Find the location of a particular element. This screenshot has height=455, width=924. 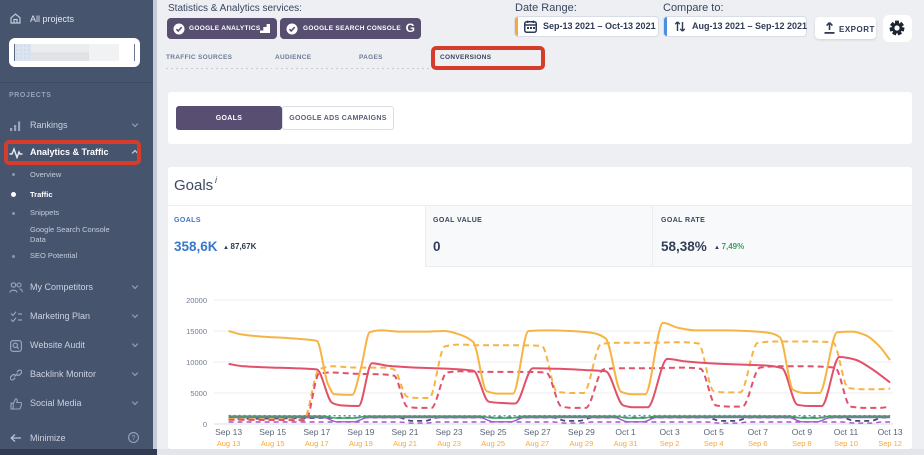

svg-text: Aug 15 is located at coordinates (273, 443).